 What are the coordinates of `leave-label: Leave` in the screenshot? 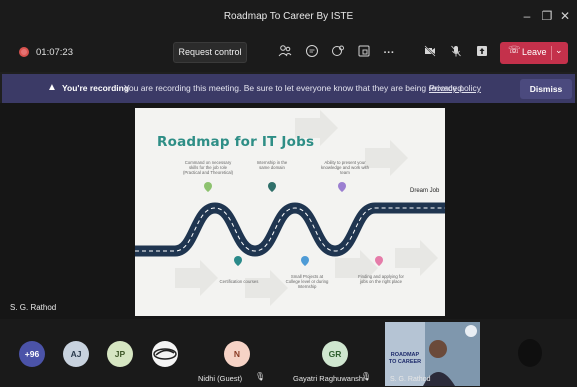 It's located at (534, 52).